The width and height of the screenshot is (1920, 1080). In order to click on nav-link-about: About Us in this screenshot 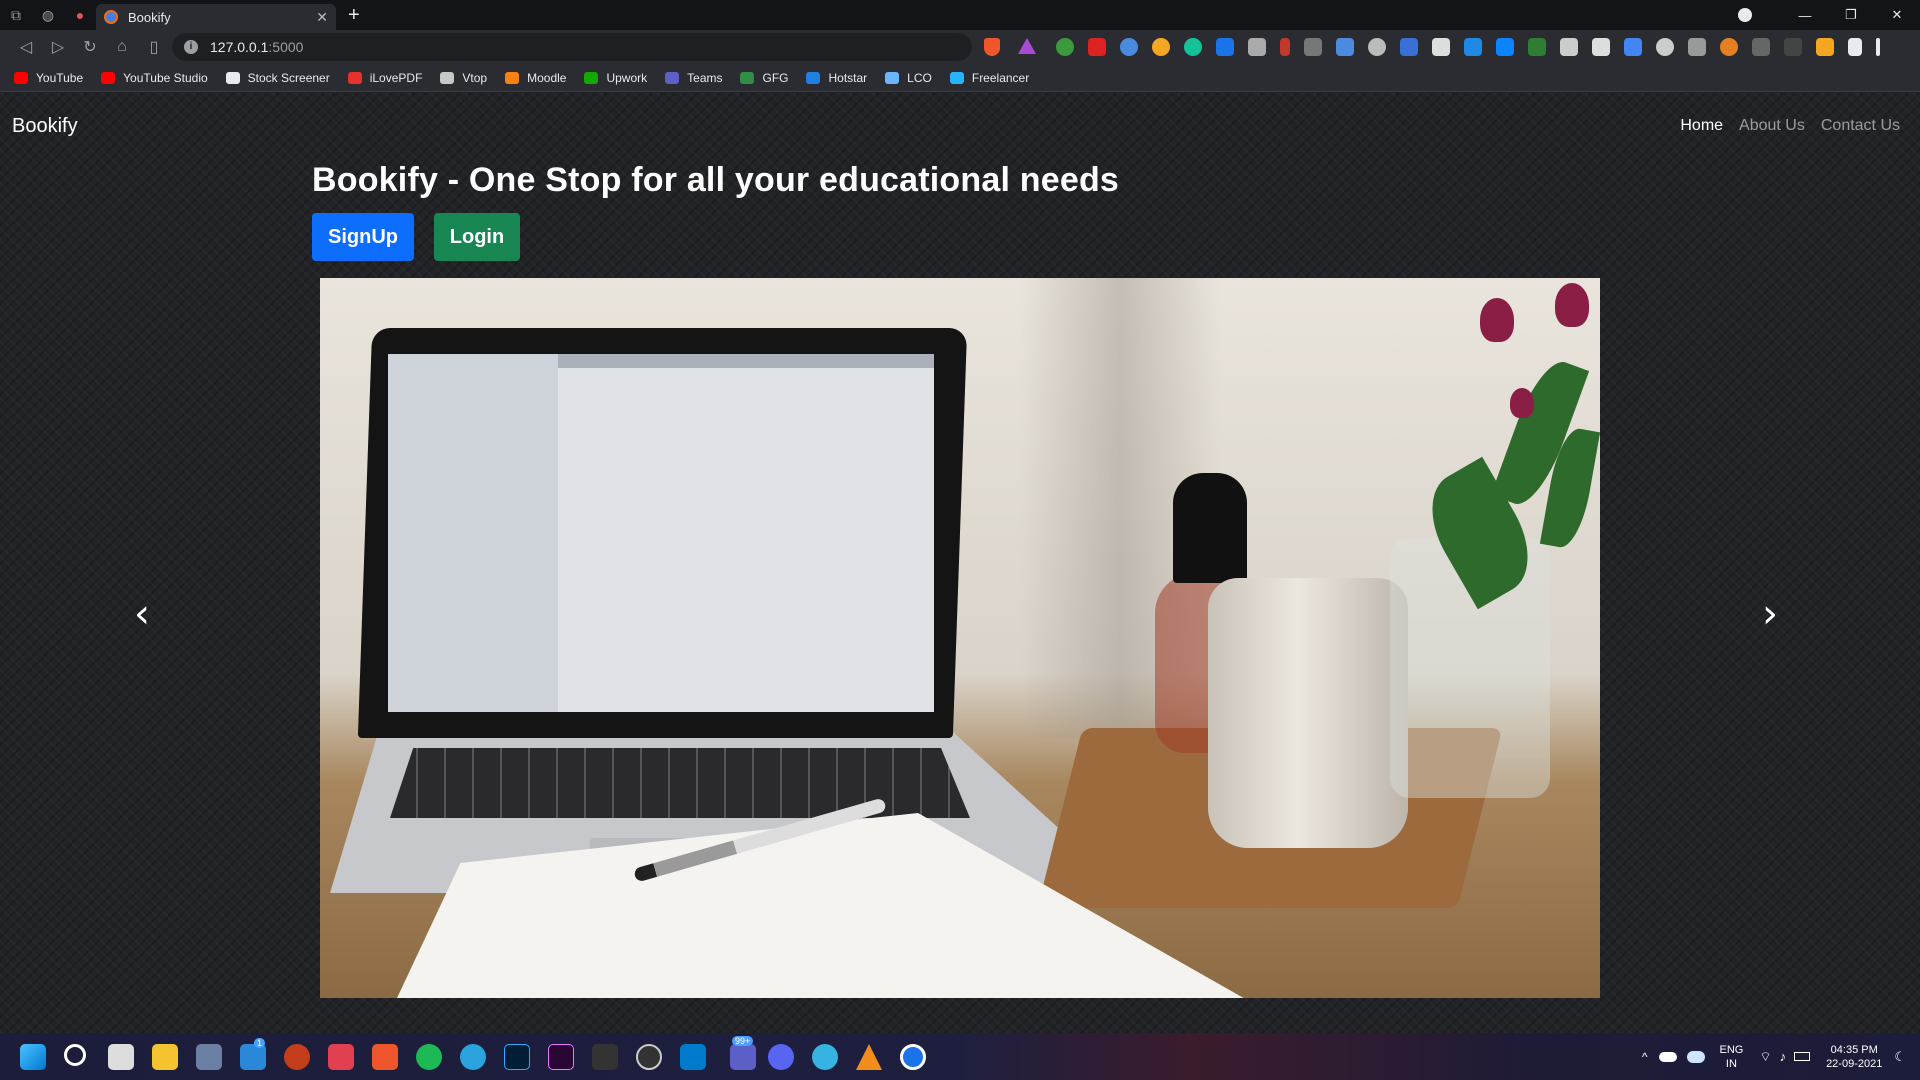, I will do `click(1772, 126)`.